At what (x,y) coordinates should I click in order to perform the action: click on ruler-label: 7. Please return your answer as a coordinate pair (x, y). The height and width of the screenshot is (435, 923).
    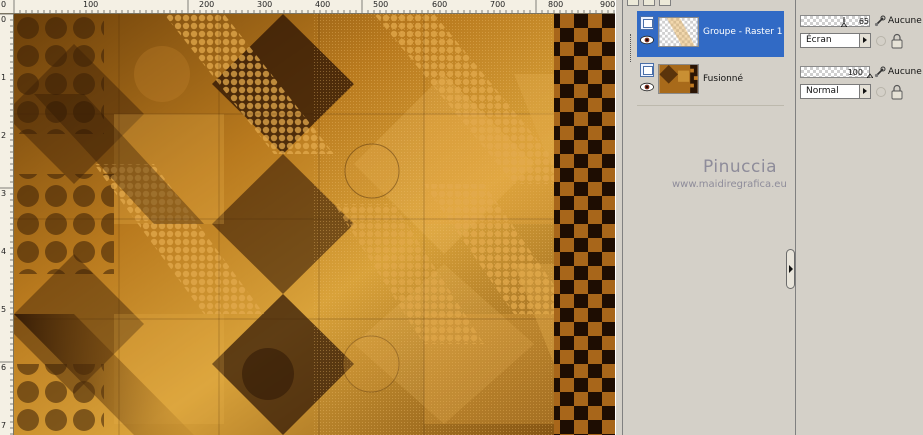
    Looking at the image, I should click on (4, 425).